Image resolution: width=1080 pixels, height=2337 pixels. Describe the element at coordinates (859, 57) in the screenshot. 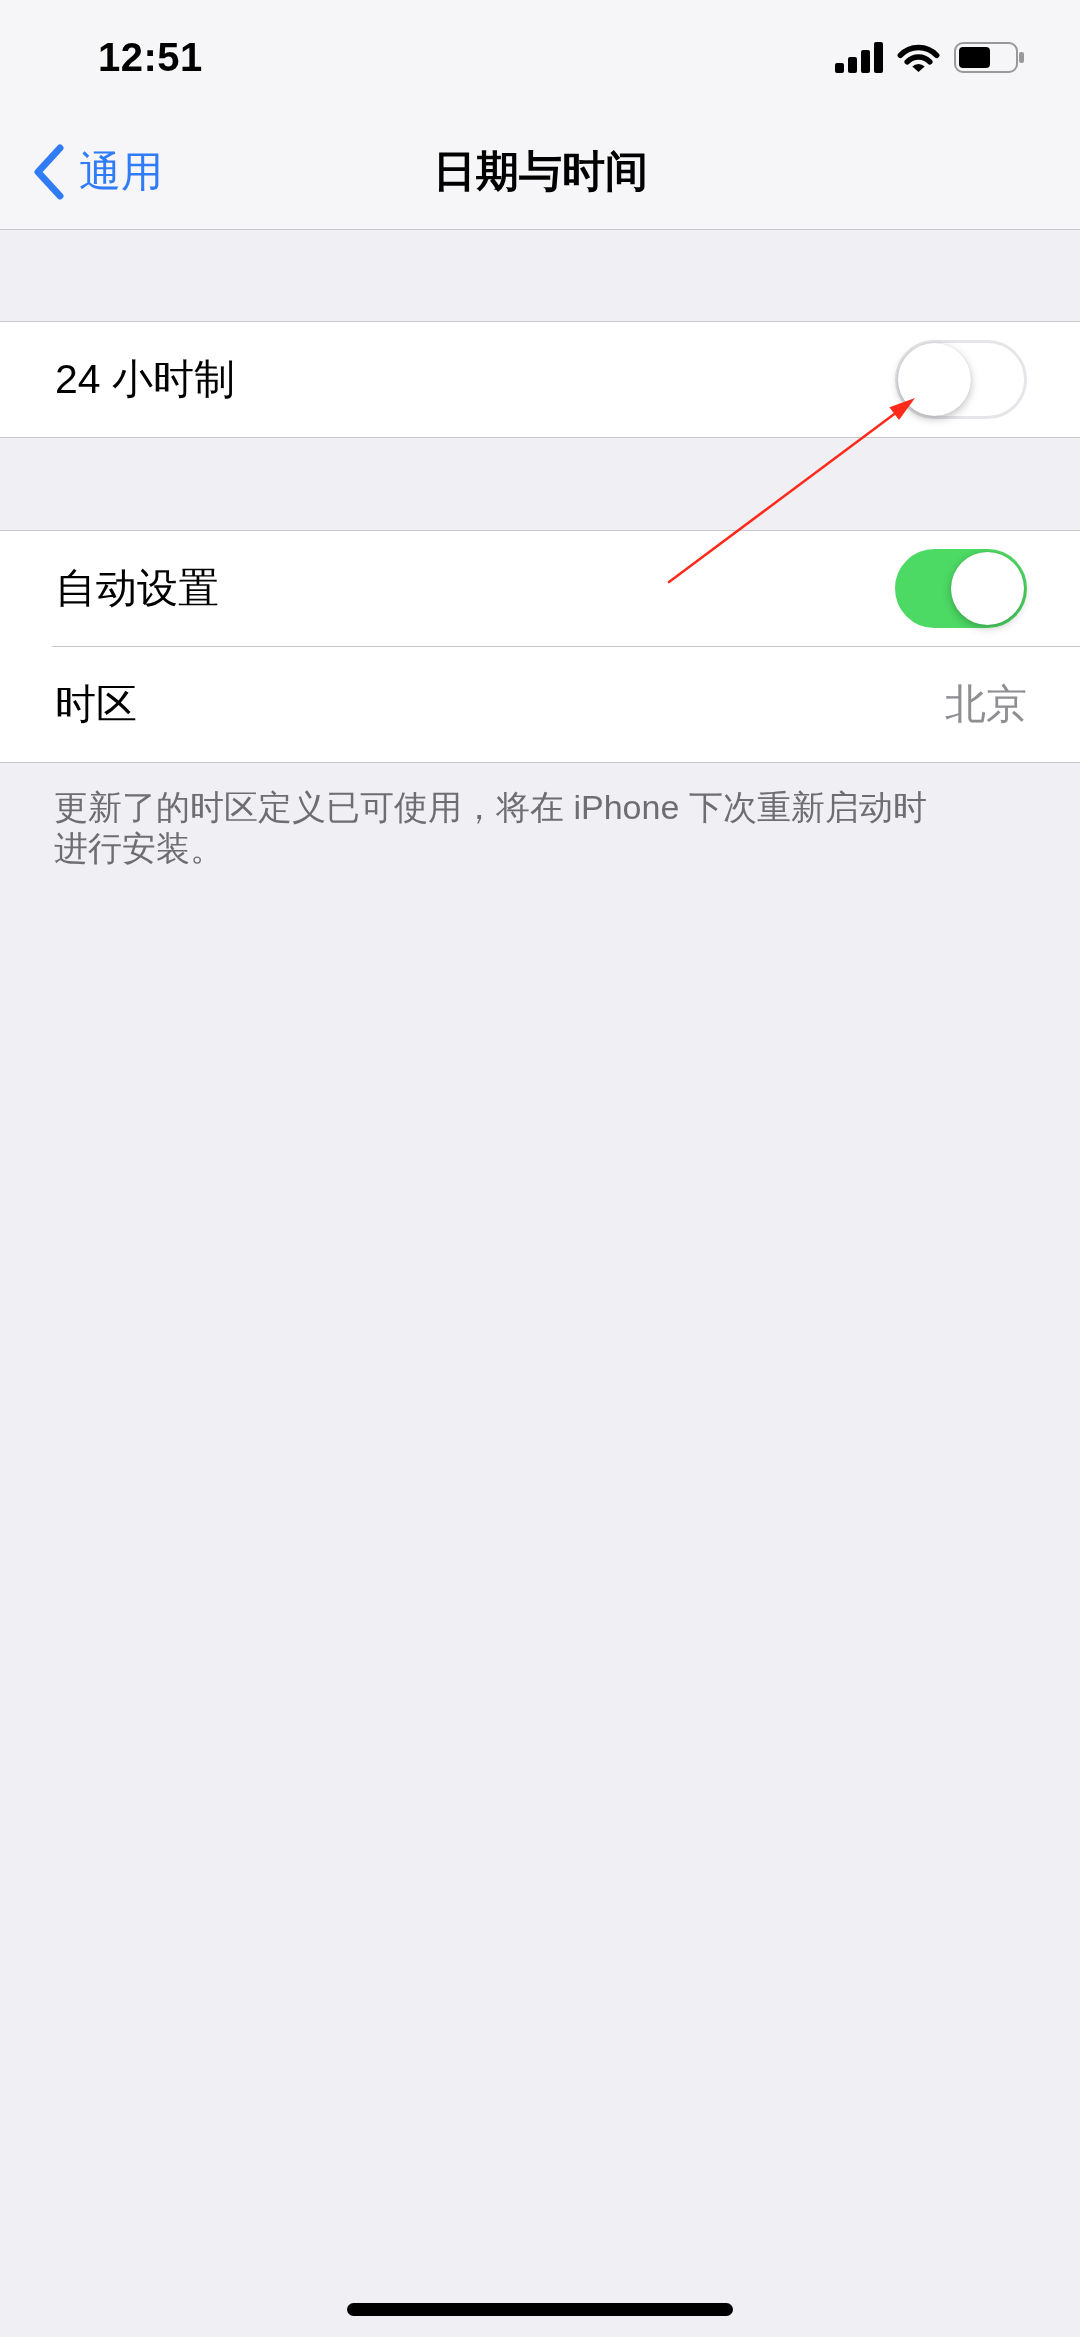

I see `signal-icon` at that location.